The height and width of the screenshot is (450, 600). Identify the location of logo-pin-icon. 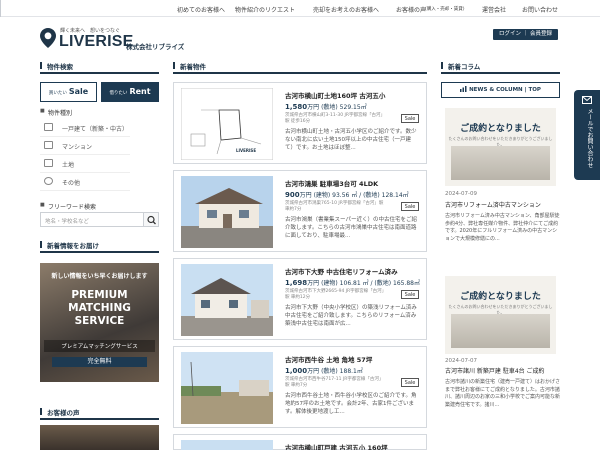
(48, 38).